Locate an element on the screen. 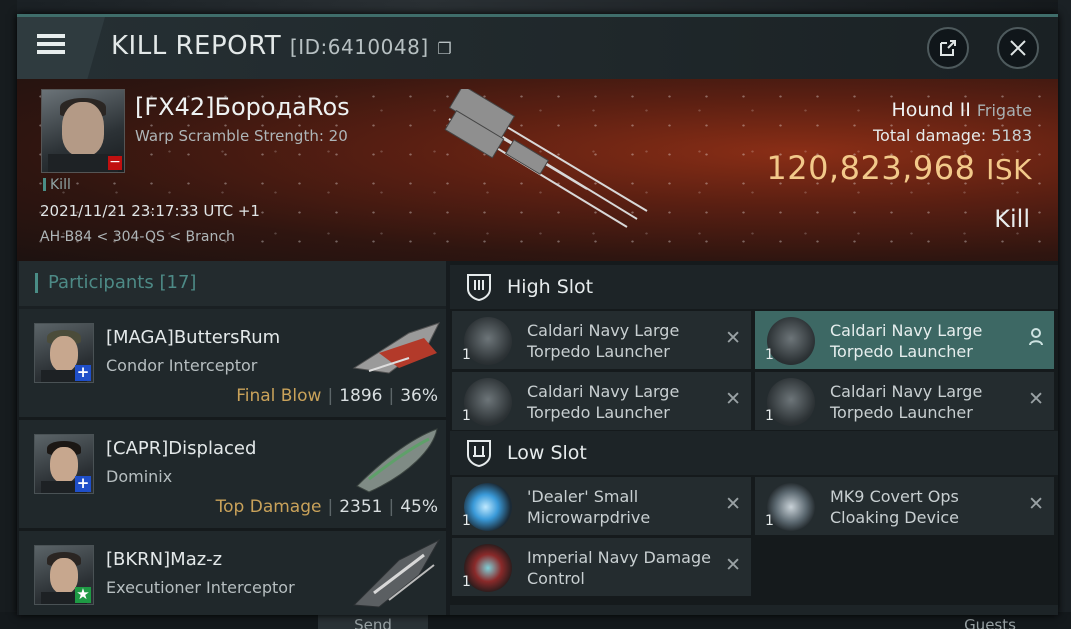 The height and width of the screenshot is (629, 1071). share-button is located at coordinates (948, 48).